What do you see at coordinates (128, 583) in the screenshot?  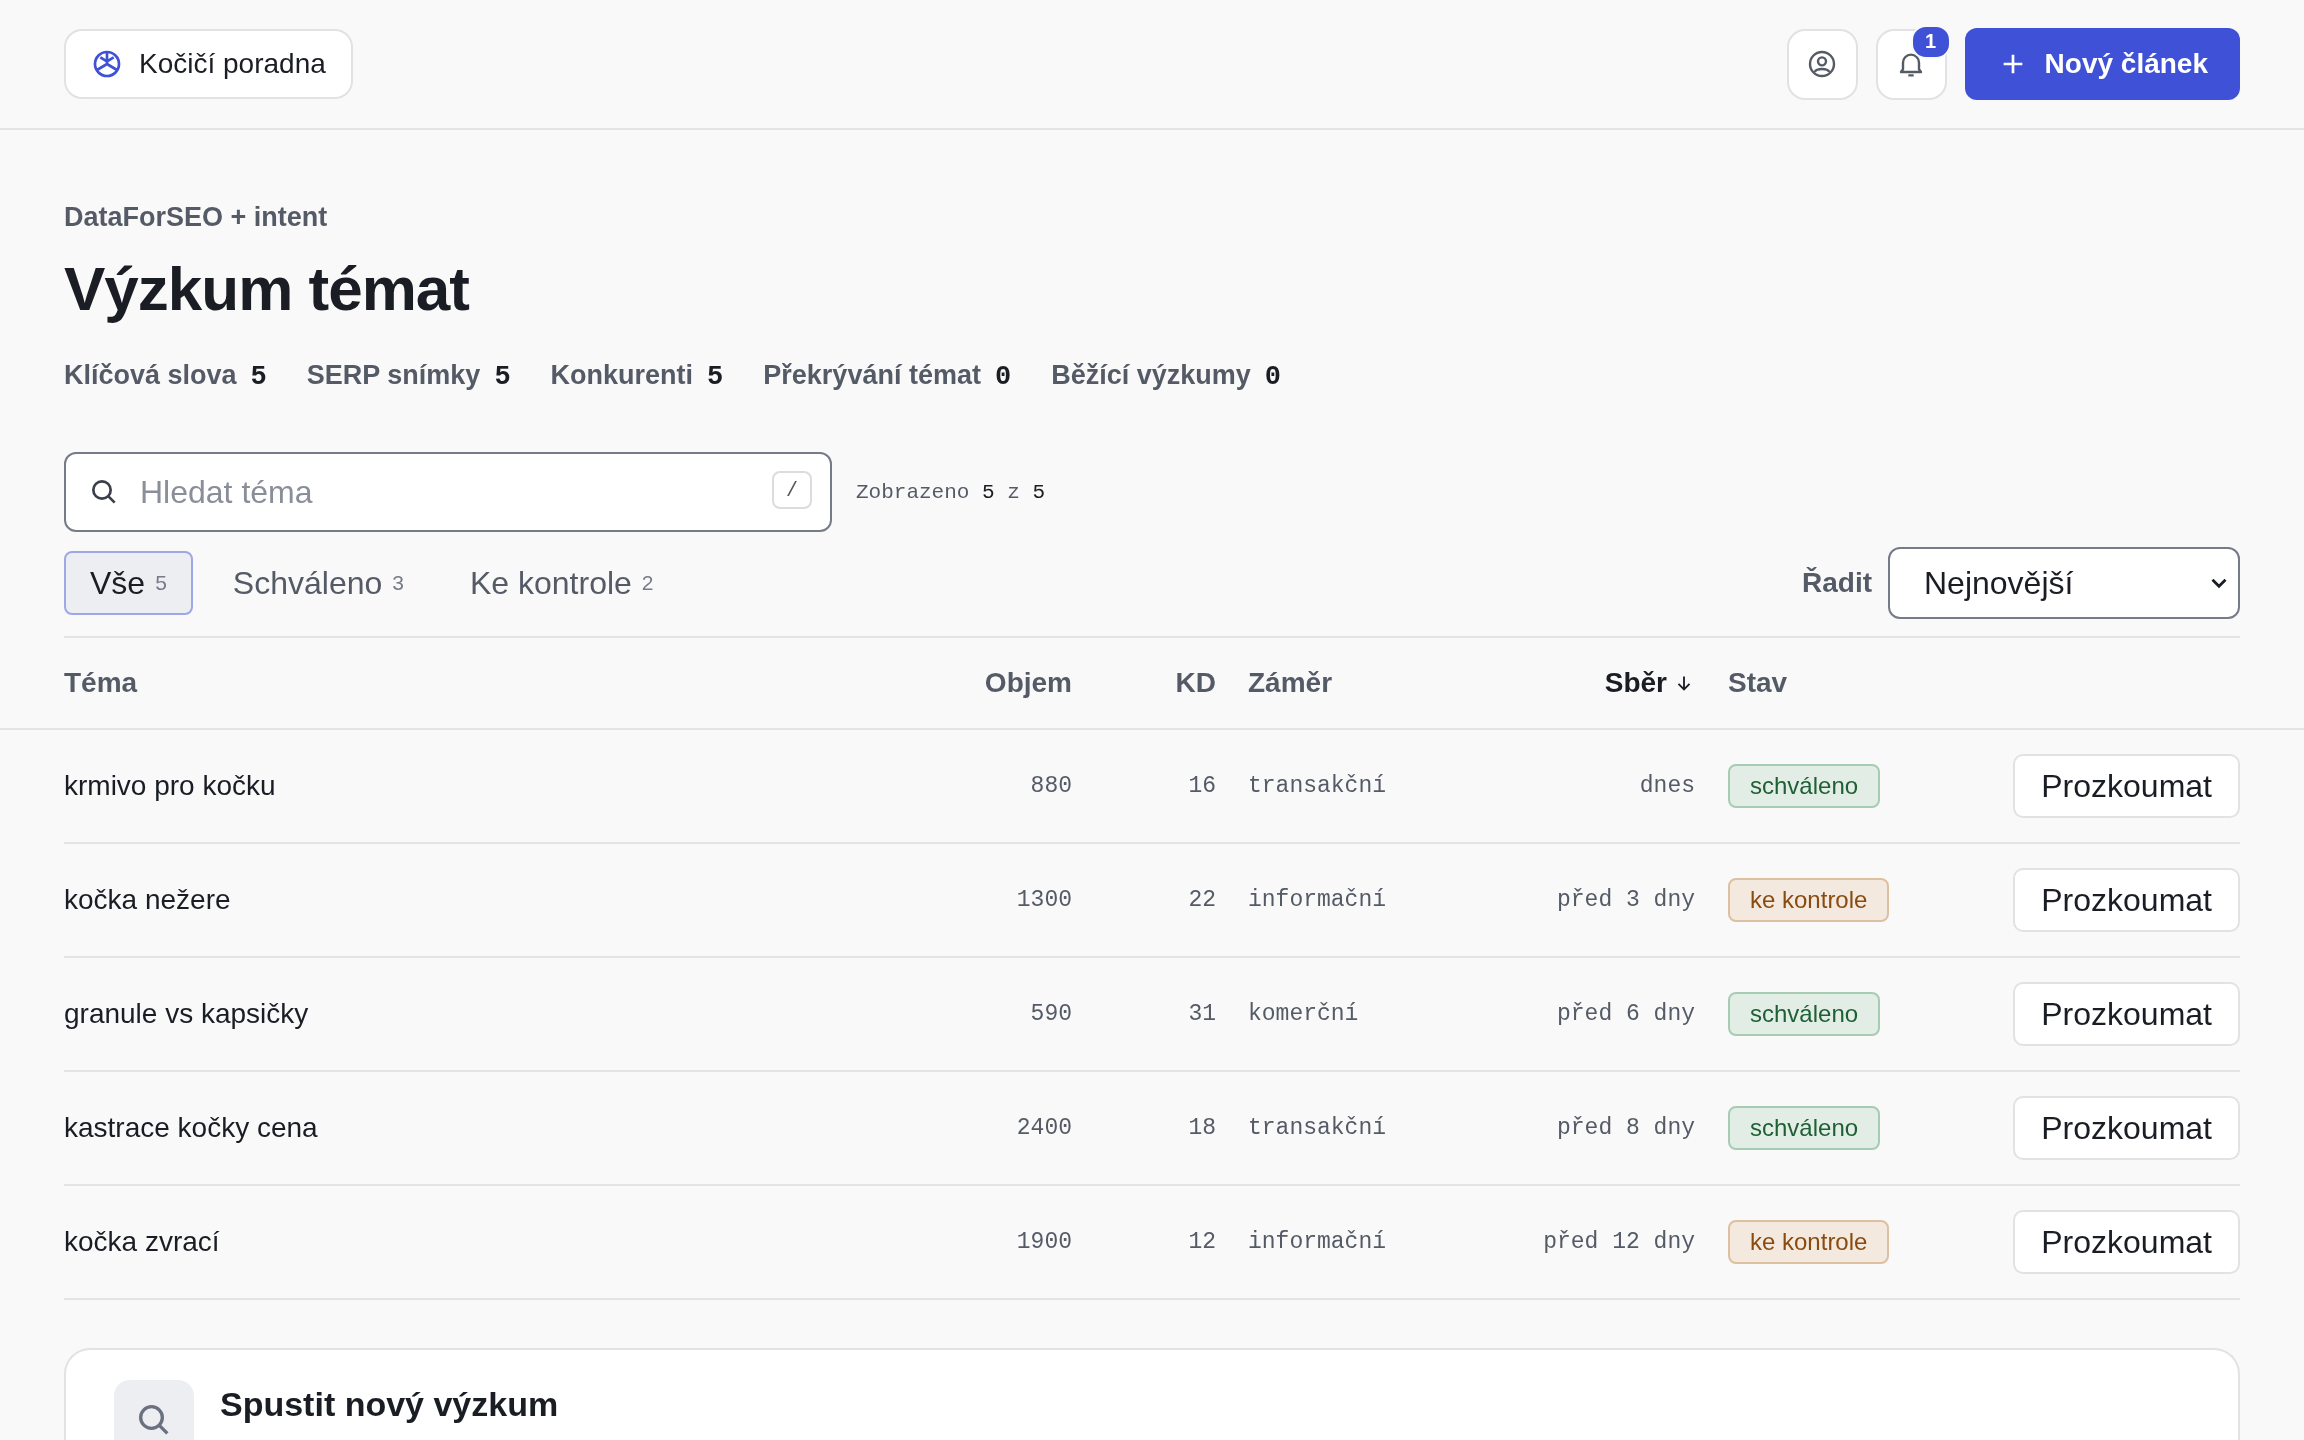 I see `filter-tab: Vše 5` at bounding box center [128, 583].